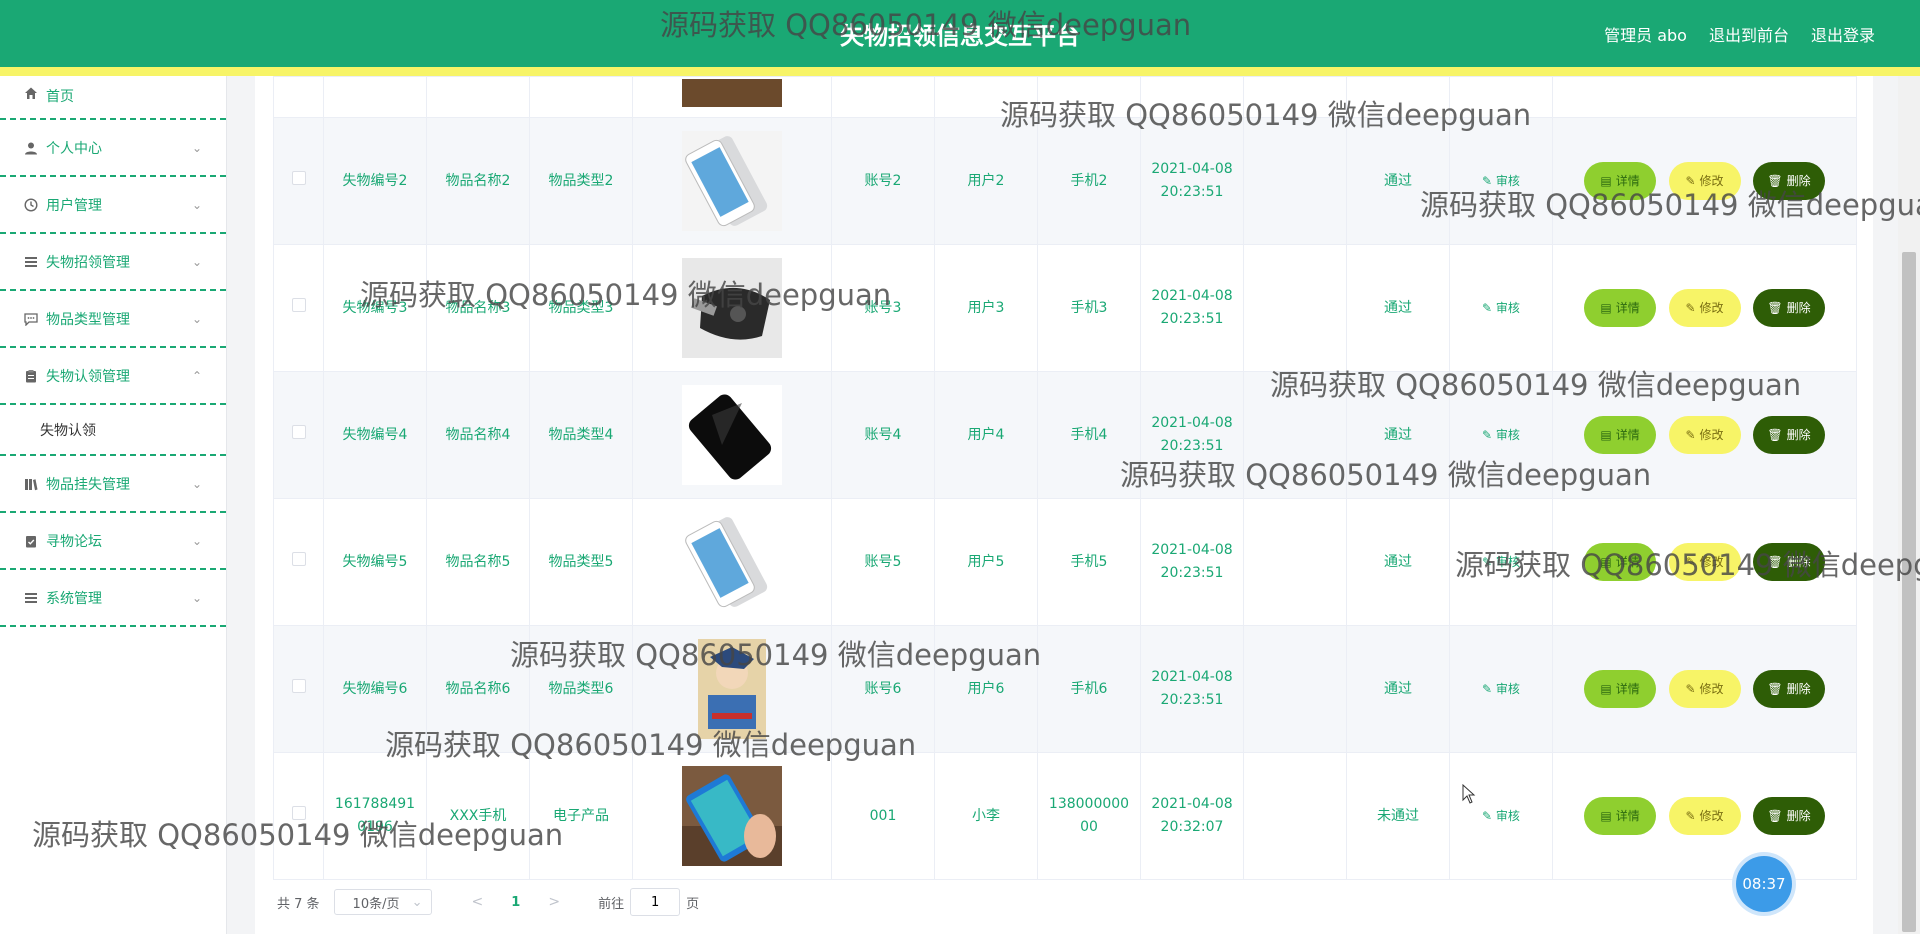  What do you see at coordinates (1909, 592) in the screenshot?
I see `scrollbar-thumb` at bounding box center [1909, 592].